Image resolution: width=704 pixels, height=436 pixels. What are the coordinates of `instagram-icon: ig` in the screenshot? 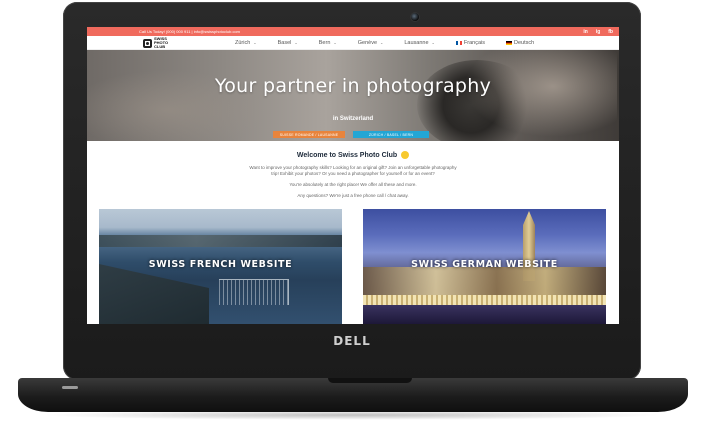 It's located at (598, 32).